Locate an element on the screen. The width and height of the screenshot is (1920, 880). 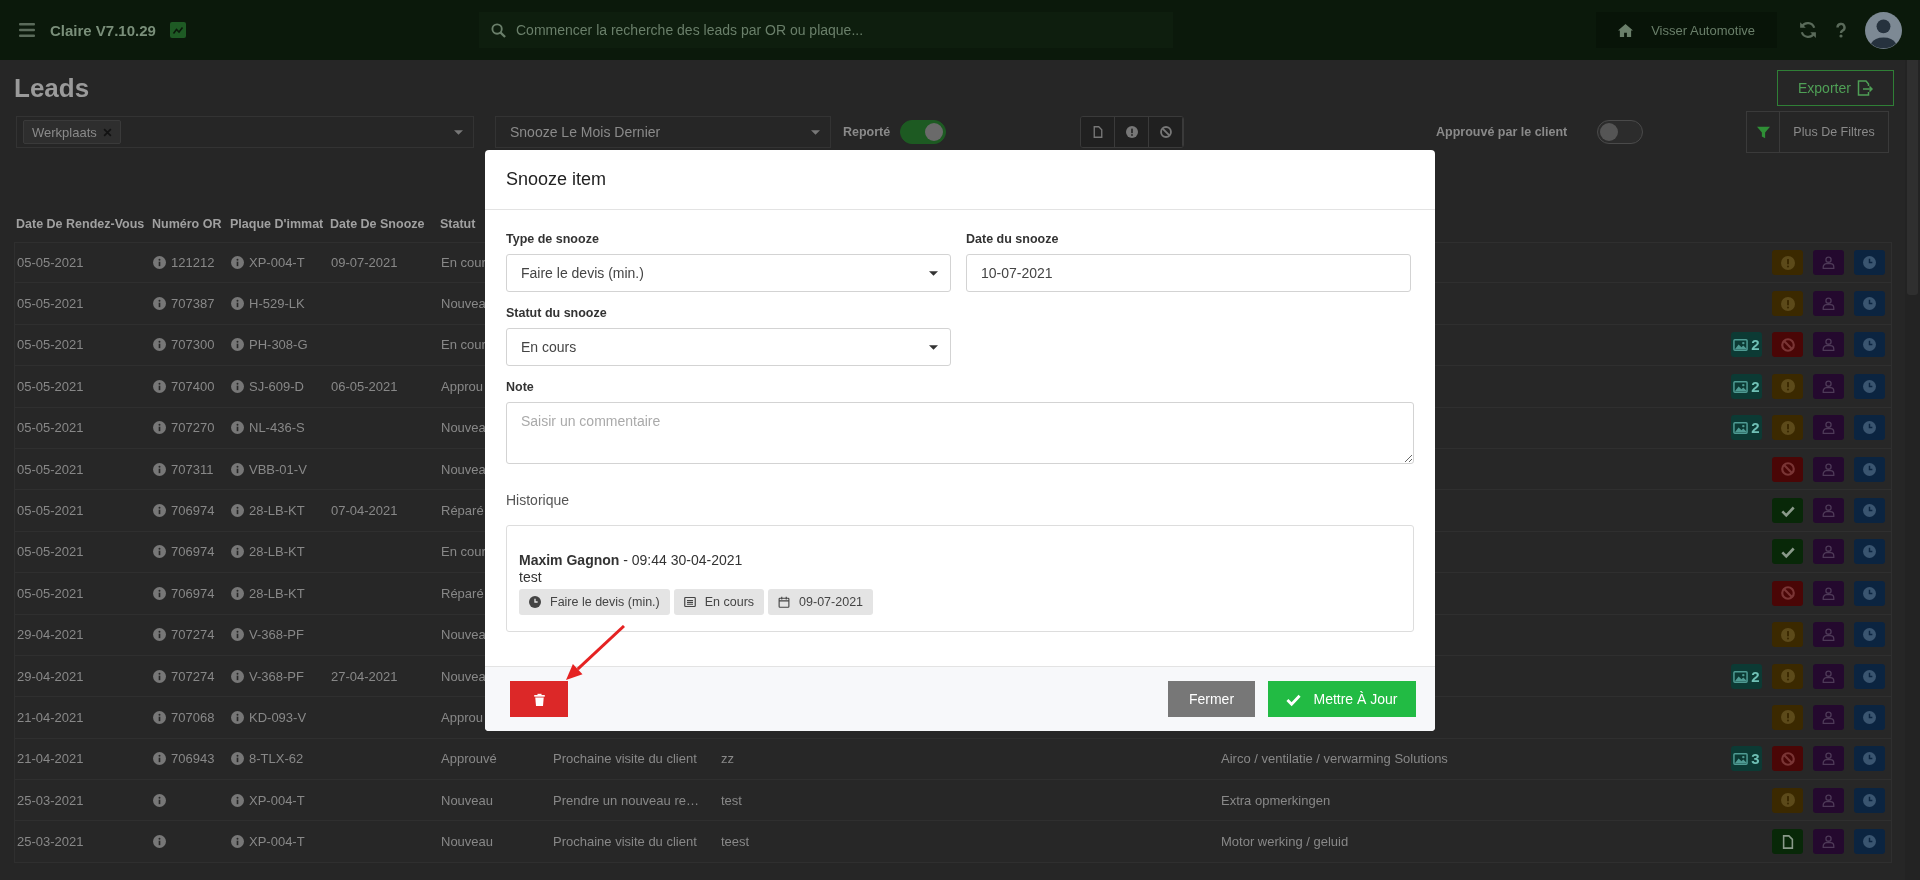
garage-button: Visser Automotive is located at coordinates (1686, 30).